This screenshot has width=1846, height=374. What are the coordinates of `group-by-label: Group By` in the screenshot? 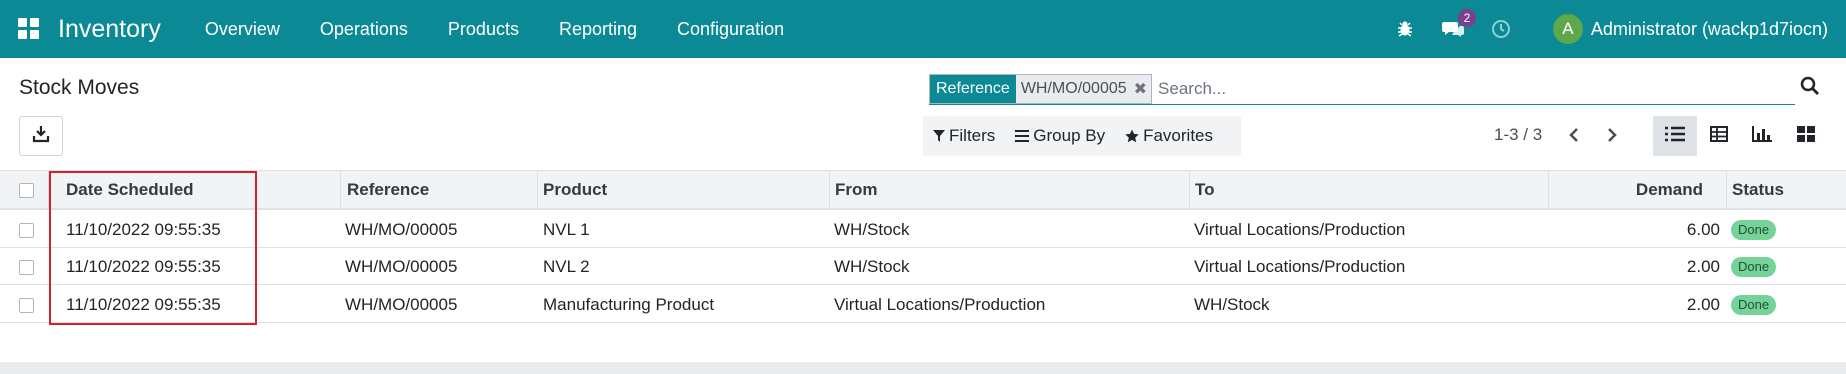 It's located at (1069, 135).